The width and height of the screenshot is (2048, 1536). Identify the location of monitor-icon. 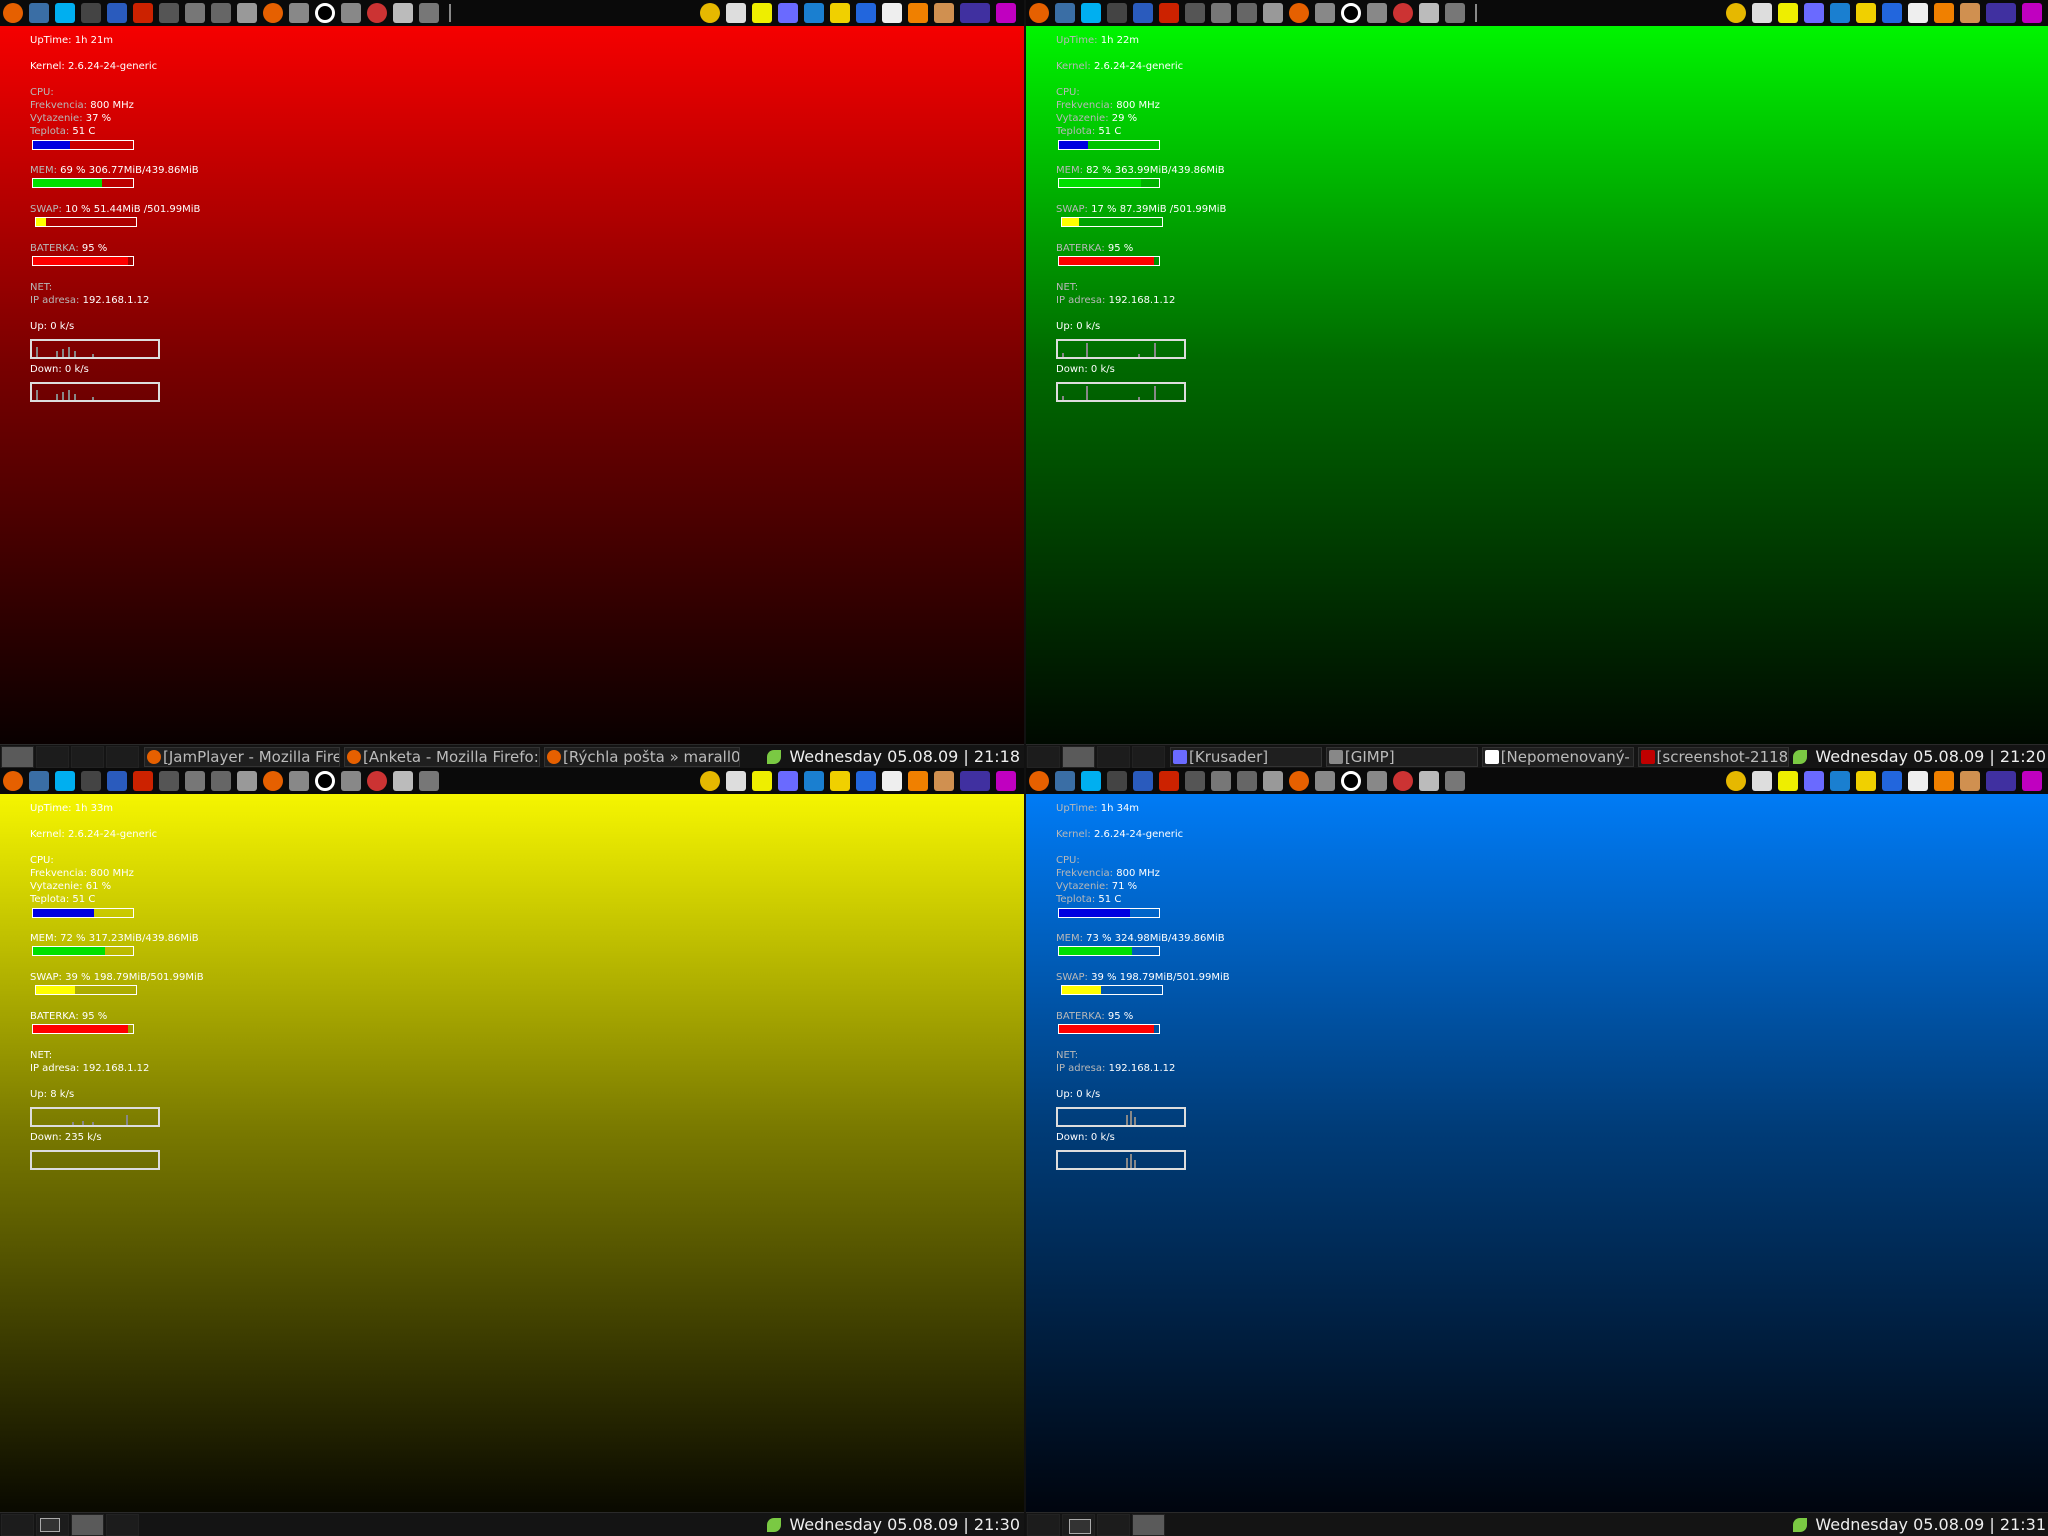
(1814, 781).